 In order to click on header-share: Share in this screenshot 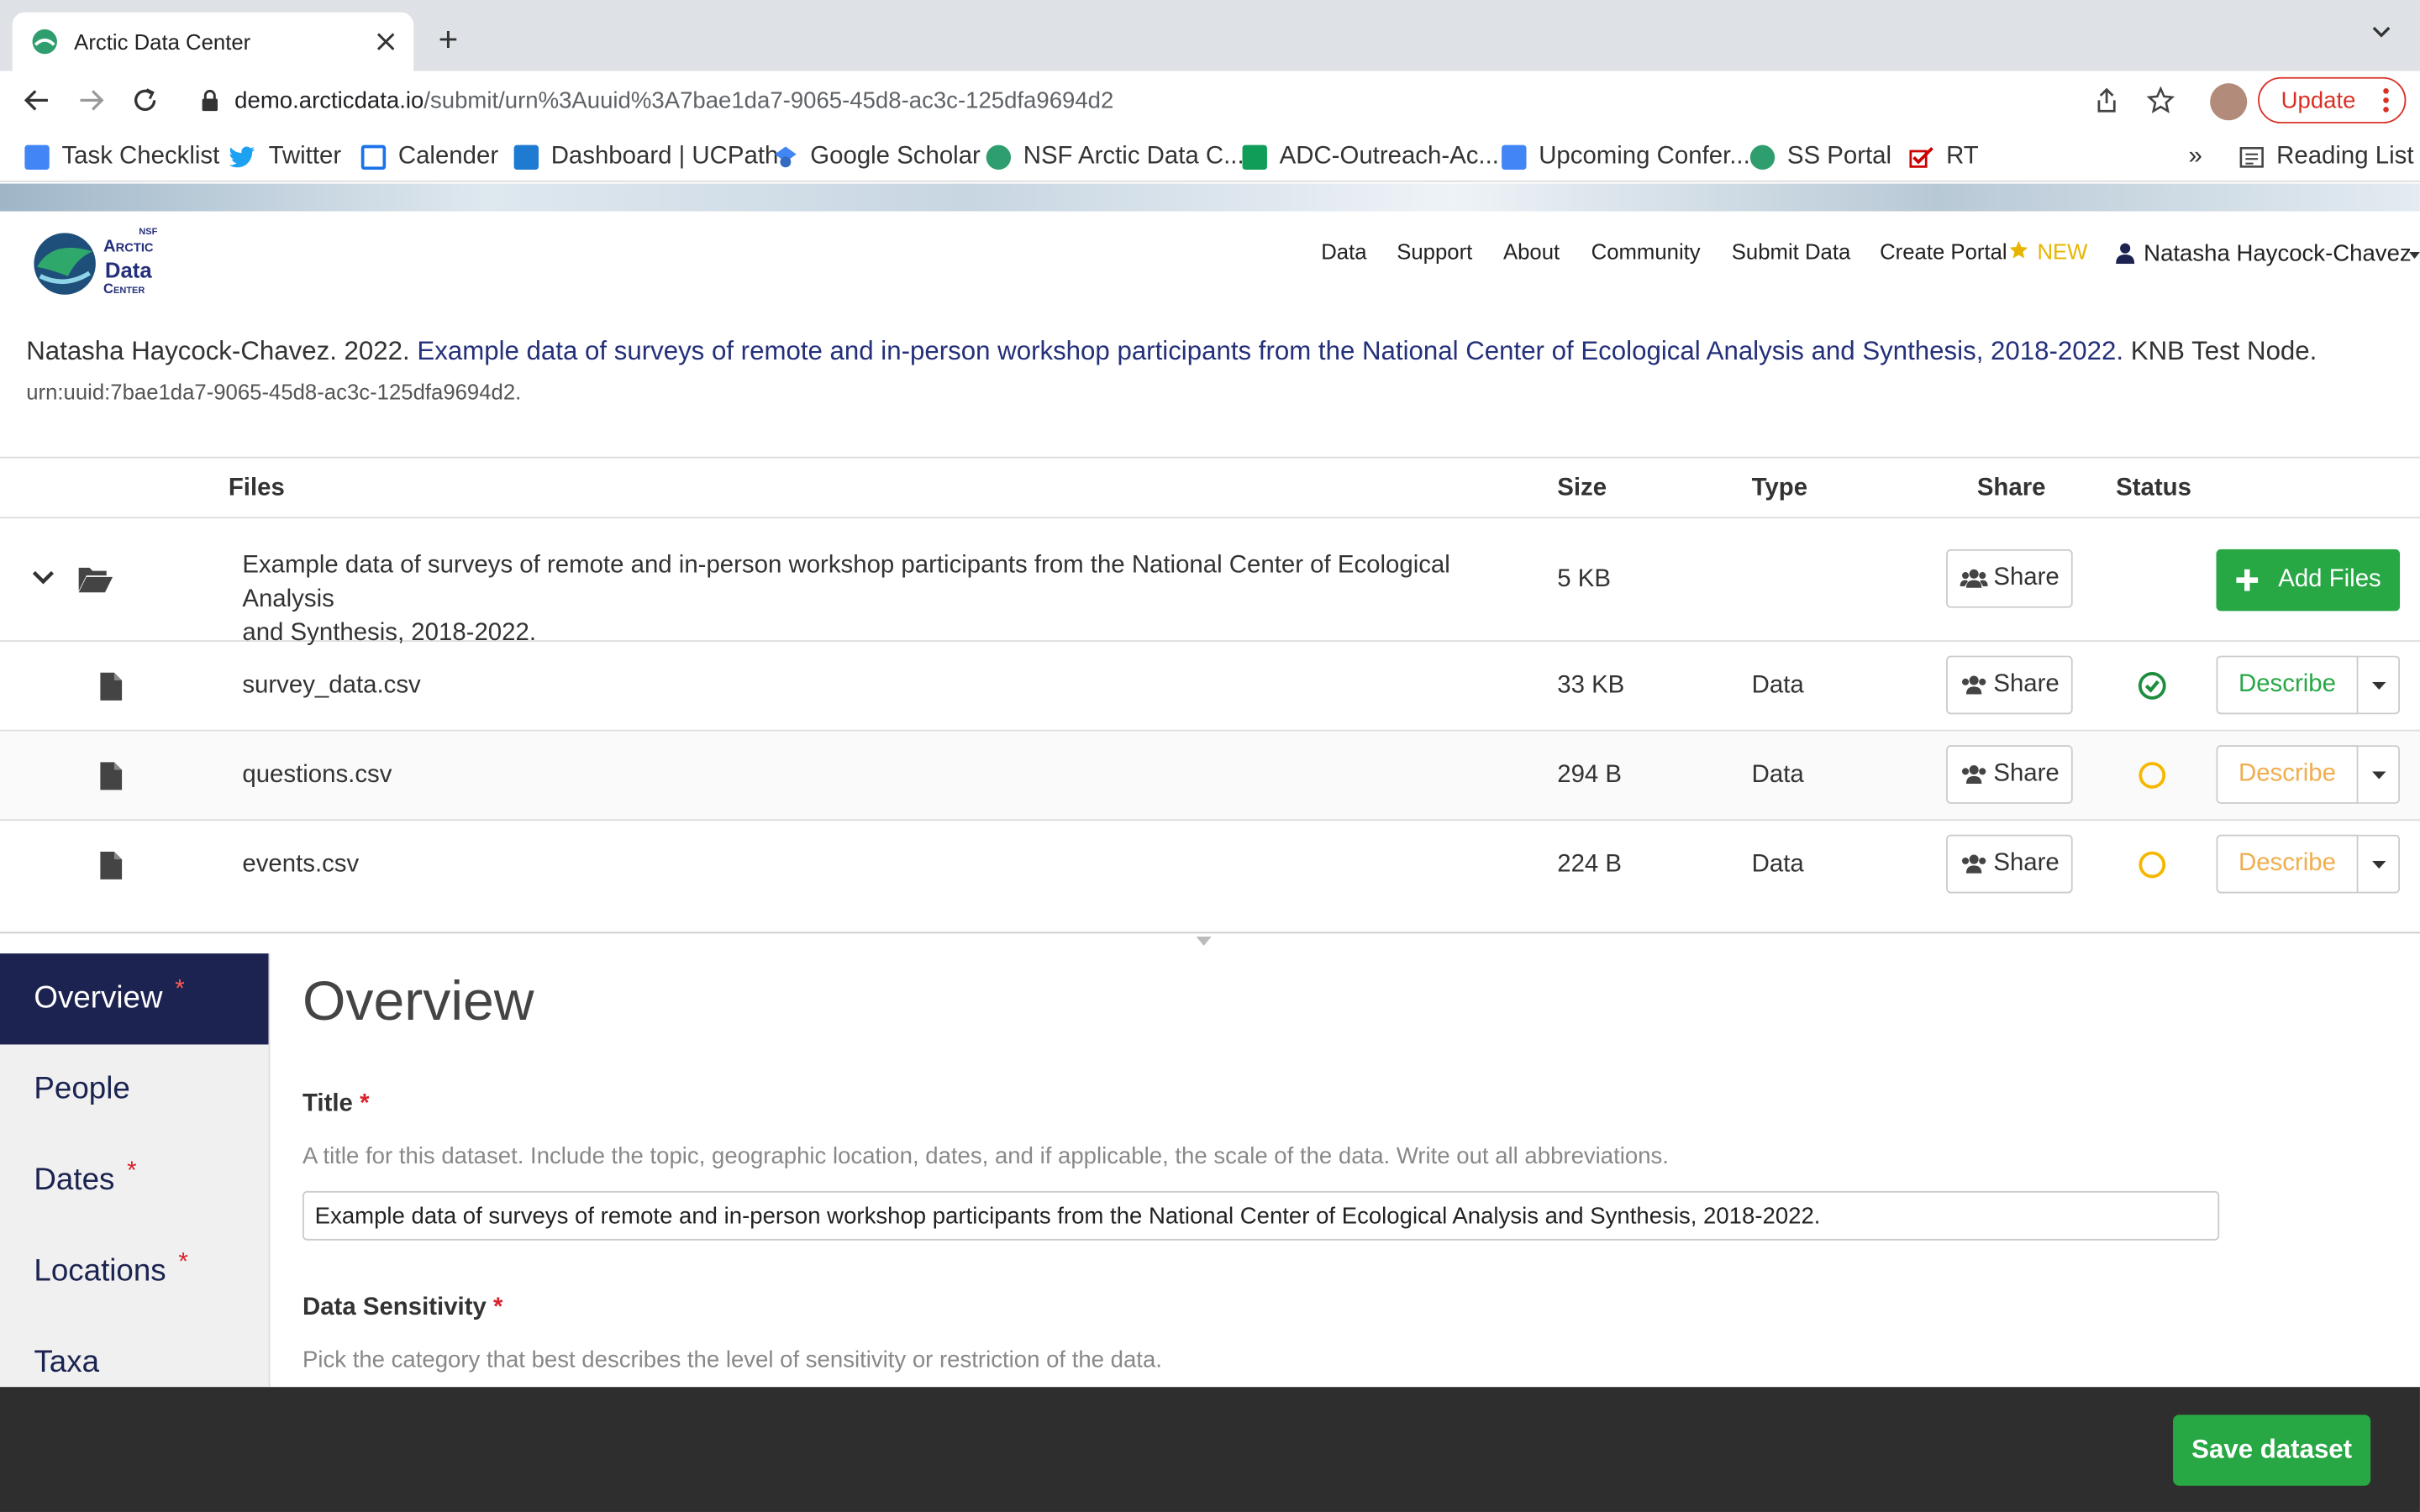, I will do `click(2011, 488)`.